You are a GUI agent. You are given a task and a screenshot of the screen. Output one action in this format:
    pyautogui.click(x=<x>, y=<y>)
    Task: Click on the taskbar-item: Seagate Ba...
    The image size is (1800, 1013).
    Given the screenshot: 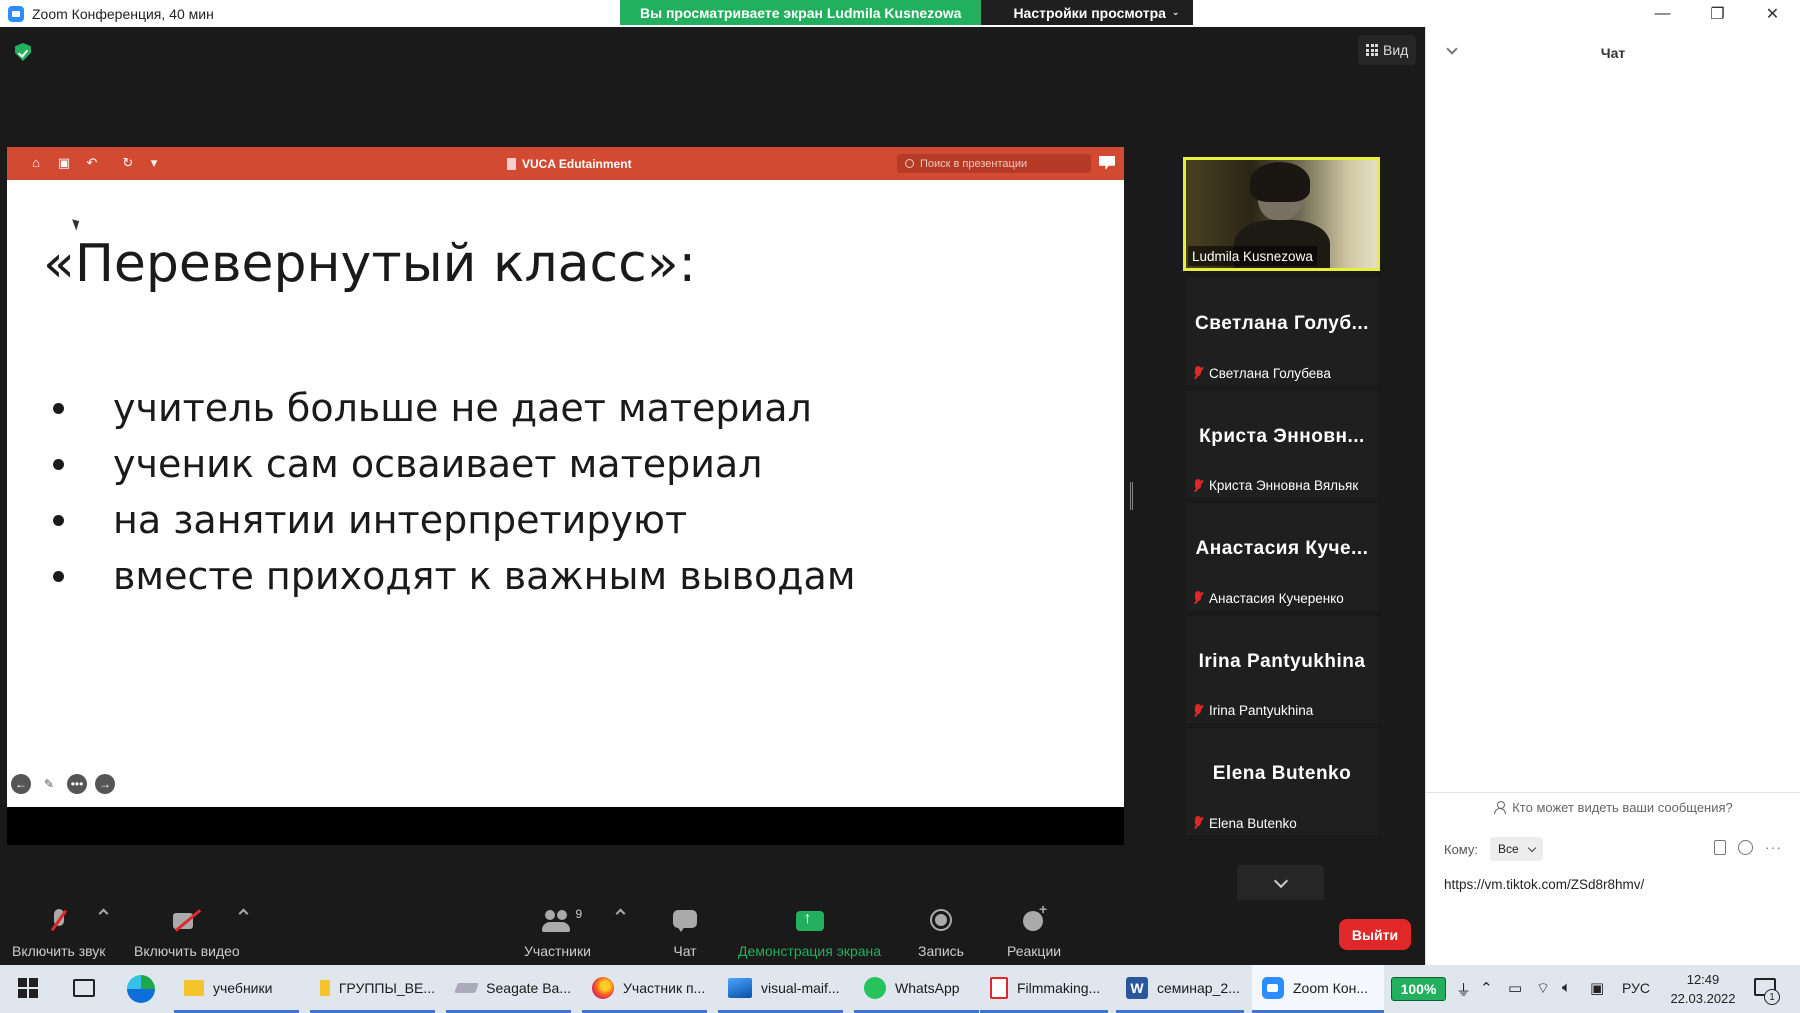 What is the action you would take?
    pyautogui.click(x=508, y=989)
    